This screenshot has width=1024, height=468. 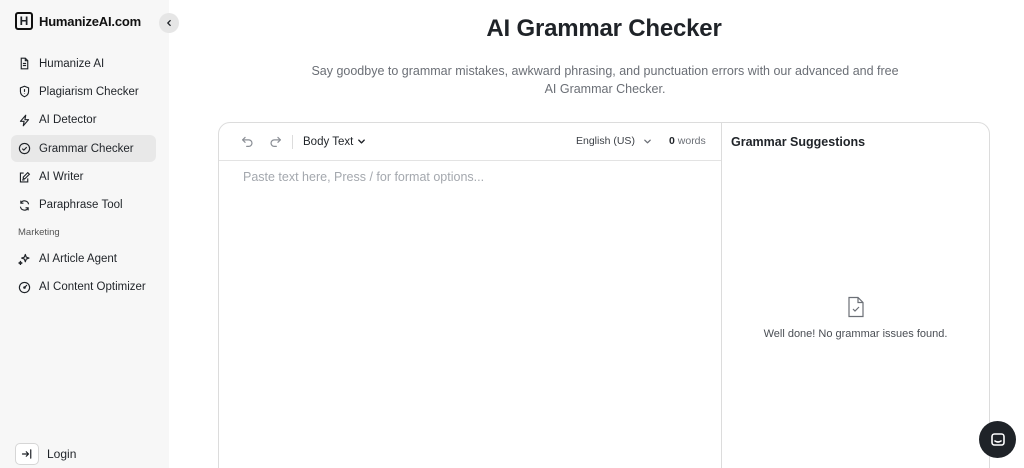 What do you see at coordinates (328, 141) in the screenshot?
I see `format-label: Body Text` at bounding box center [328, 141].